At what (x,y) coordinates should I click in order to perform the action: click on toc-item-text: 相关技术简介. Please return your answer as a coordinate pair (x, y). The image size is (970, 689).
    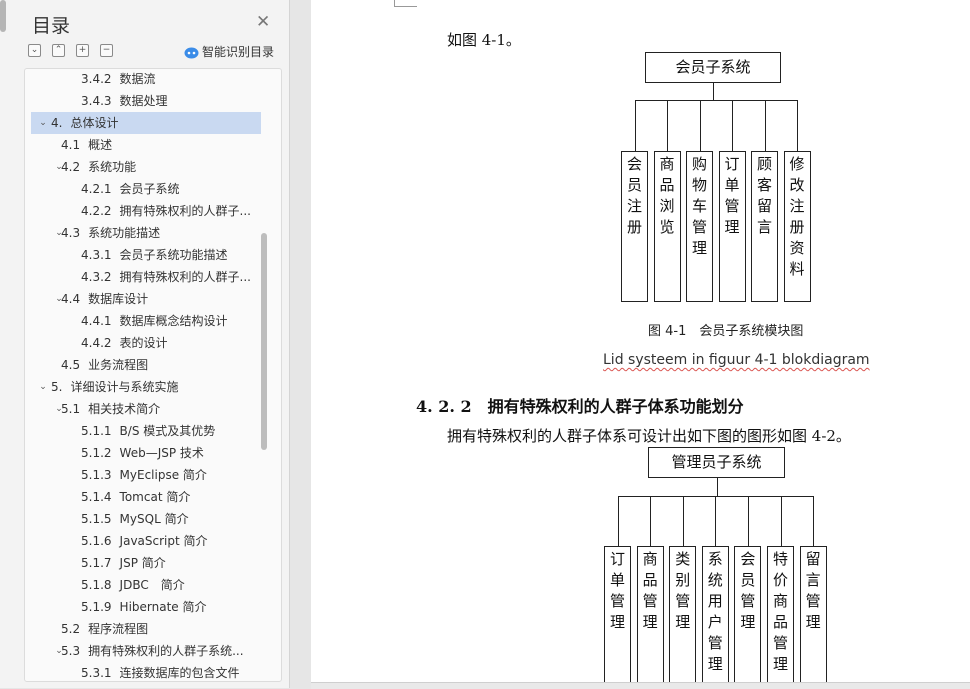
    Looking at the image, I should click on (124, 409).